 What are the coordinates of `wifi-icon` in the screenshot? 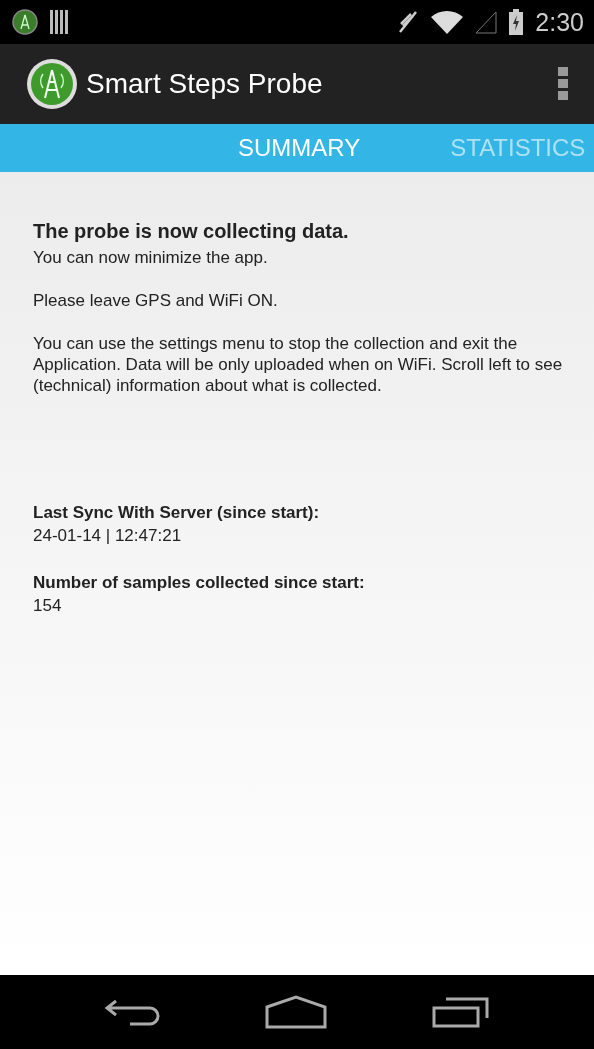 It's located at (447, 22).